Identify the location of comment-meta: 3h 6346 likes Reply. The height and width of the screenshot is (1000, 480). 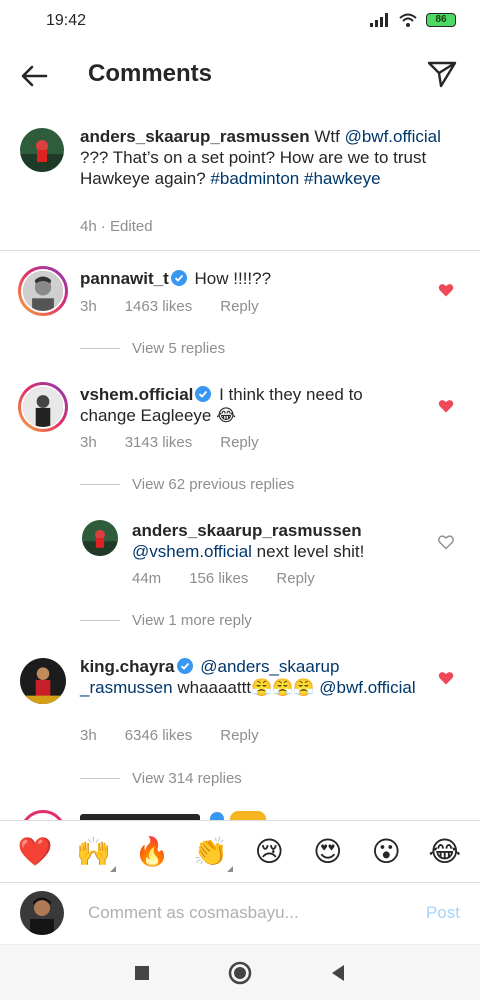
(169, 735).